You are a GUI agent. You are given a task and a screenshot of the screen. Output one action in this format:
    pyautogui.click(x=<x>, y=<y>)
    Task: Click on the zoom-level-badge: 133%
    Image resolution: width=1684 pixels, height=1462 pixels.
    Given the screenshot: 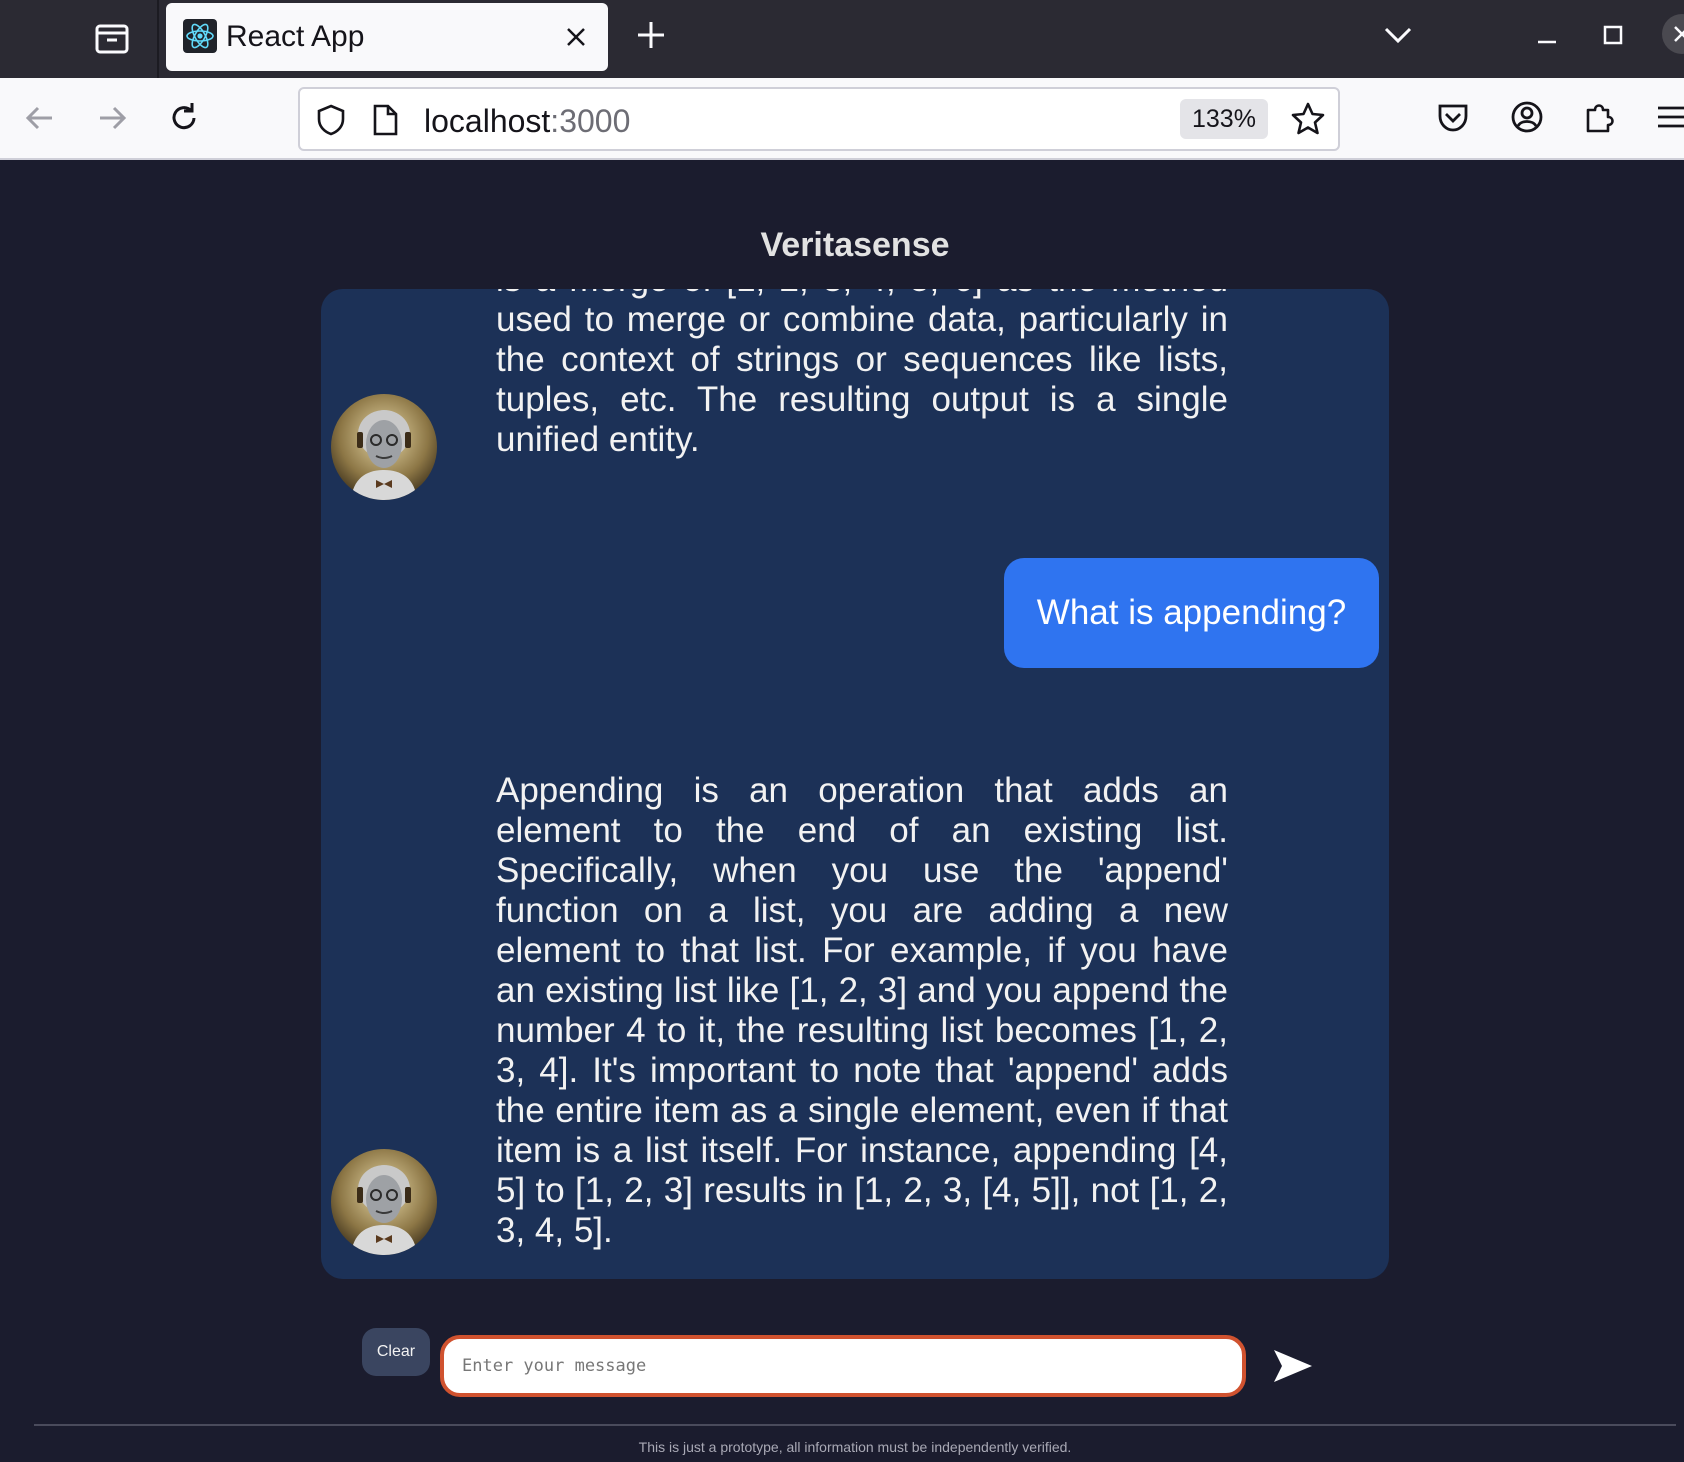 What is the action you would take?
    pyautogui.click(x=1224, y=119)
    